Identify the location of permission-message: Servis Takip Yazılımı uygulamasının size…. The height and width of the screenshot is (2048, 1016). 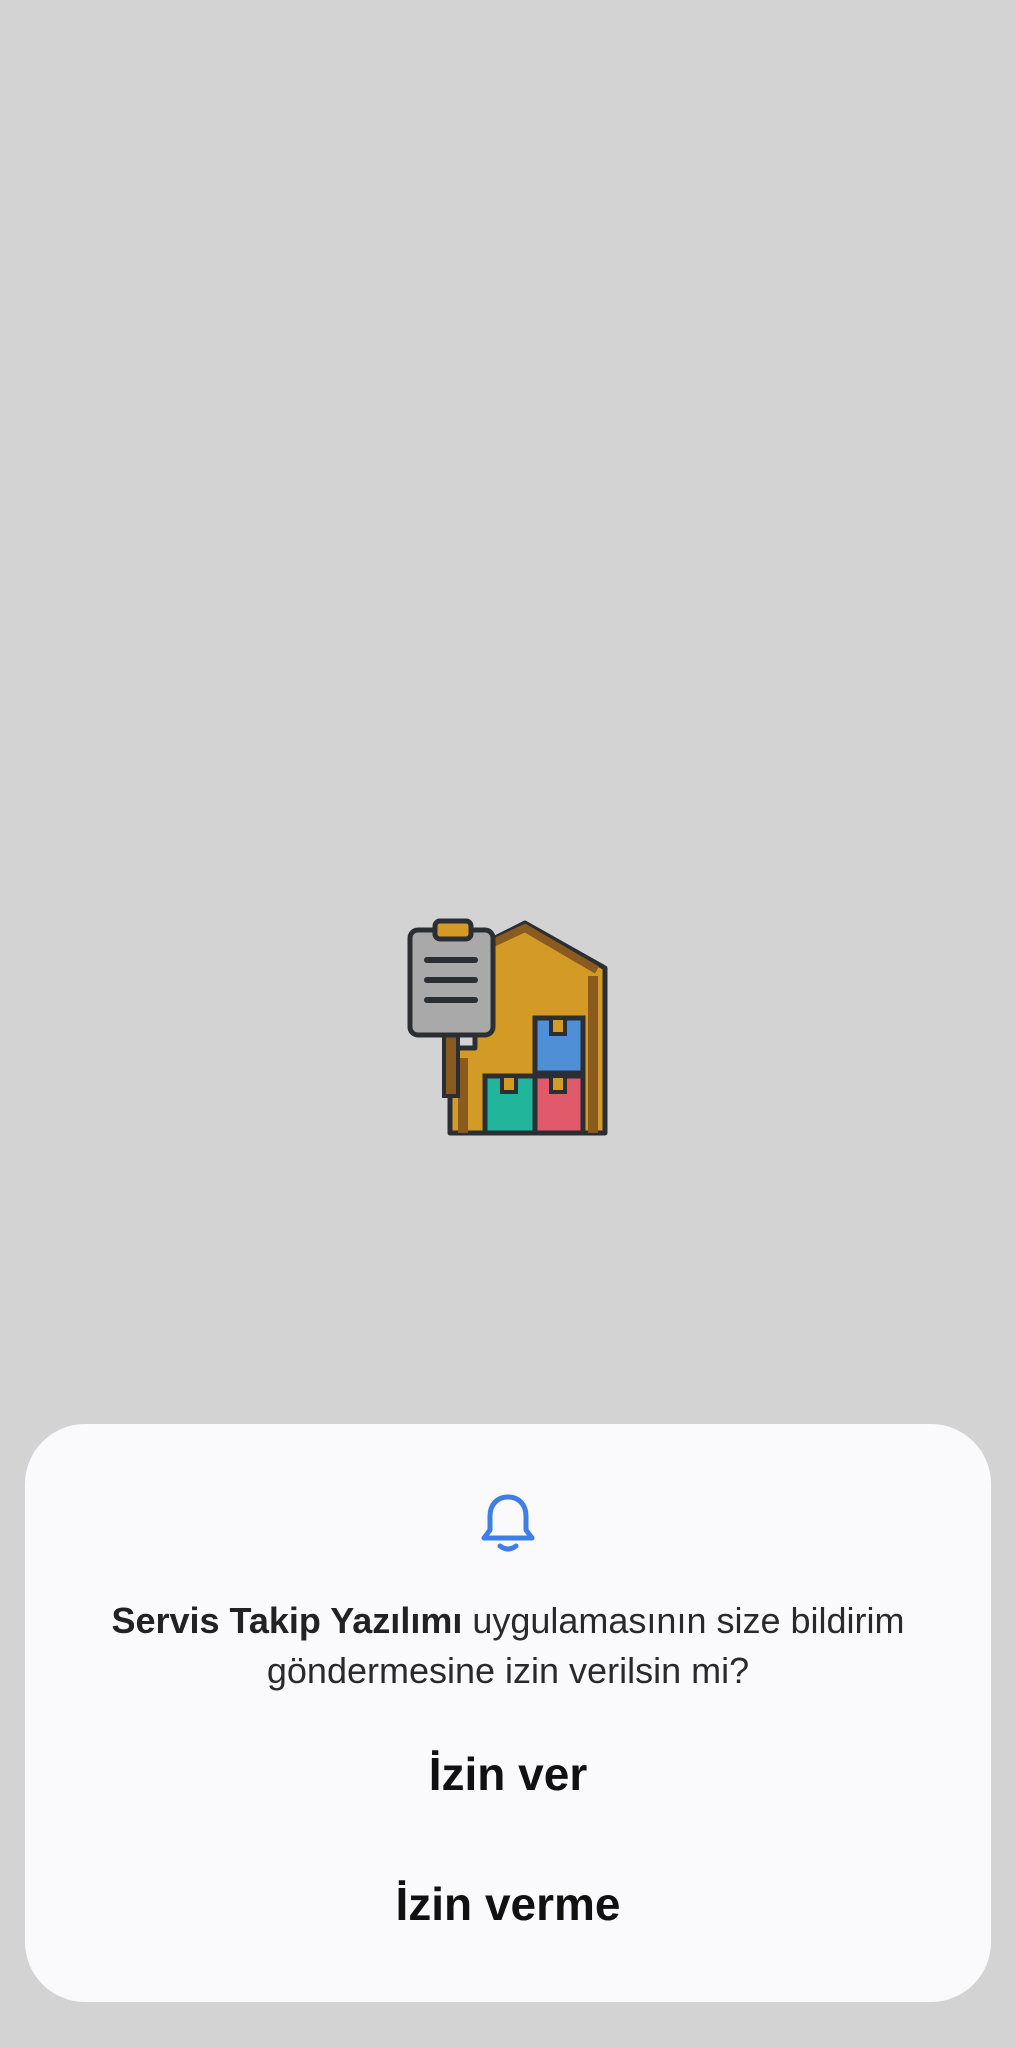
(508, 1646).